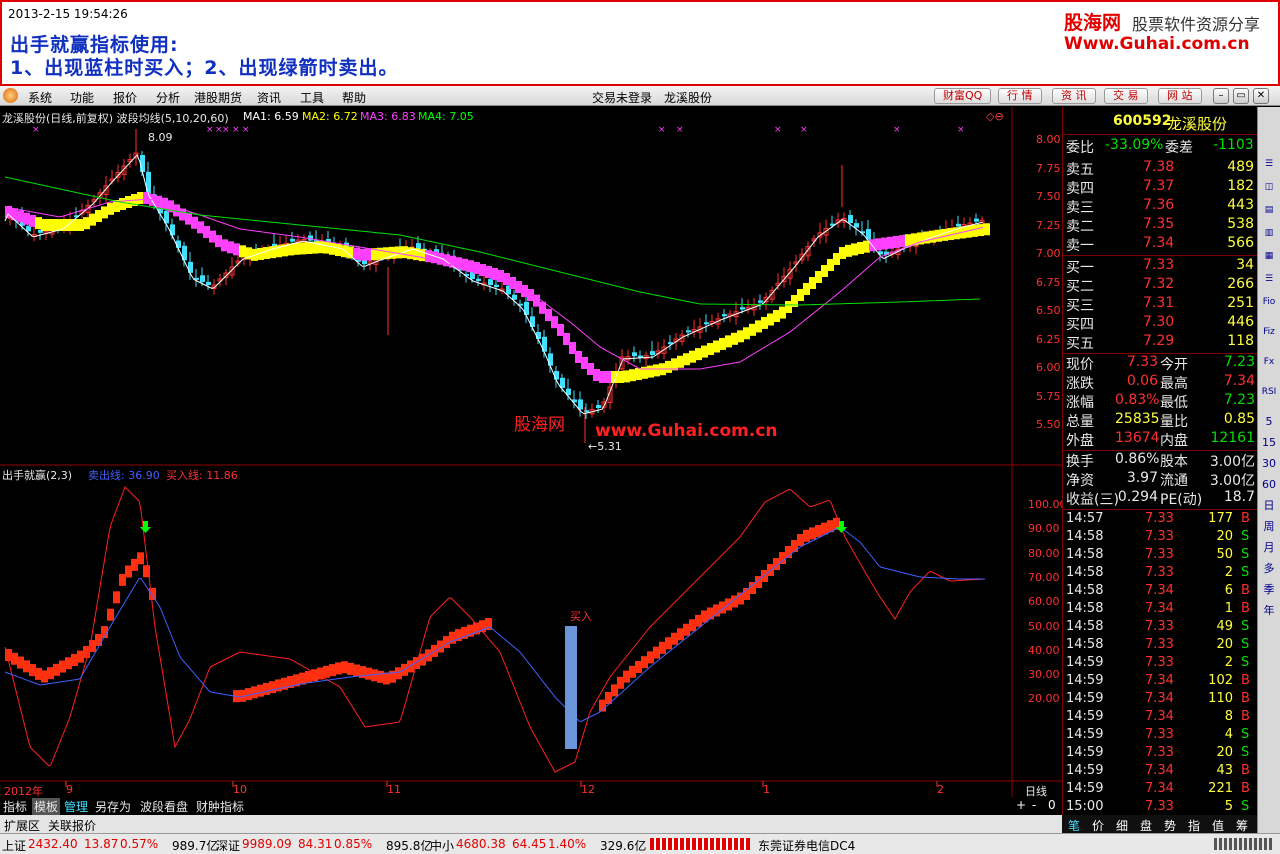 This screenshot has width=1280, height=854. What do you see at coordinates (269, 97) in the screenshot?
I see `menu-news: 资讯` at bounding box center [269, 97].